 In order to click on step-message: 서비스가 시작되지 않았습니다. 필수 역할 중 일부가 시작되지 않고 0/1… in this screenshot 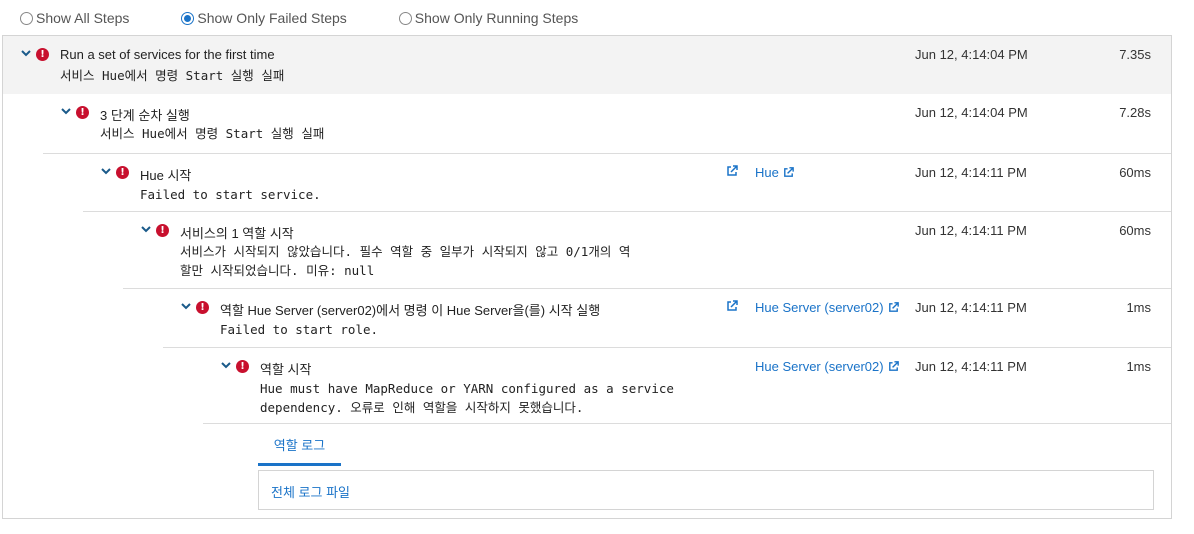, I will do `click(405, 261)`.